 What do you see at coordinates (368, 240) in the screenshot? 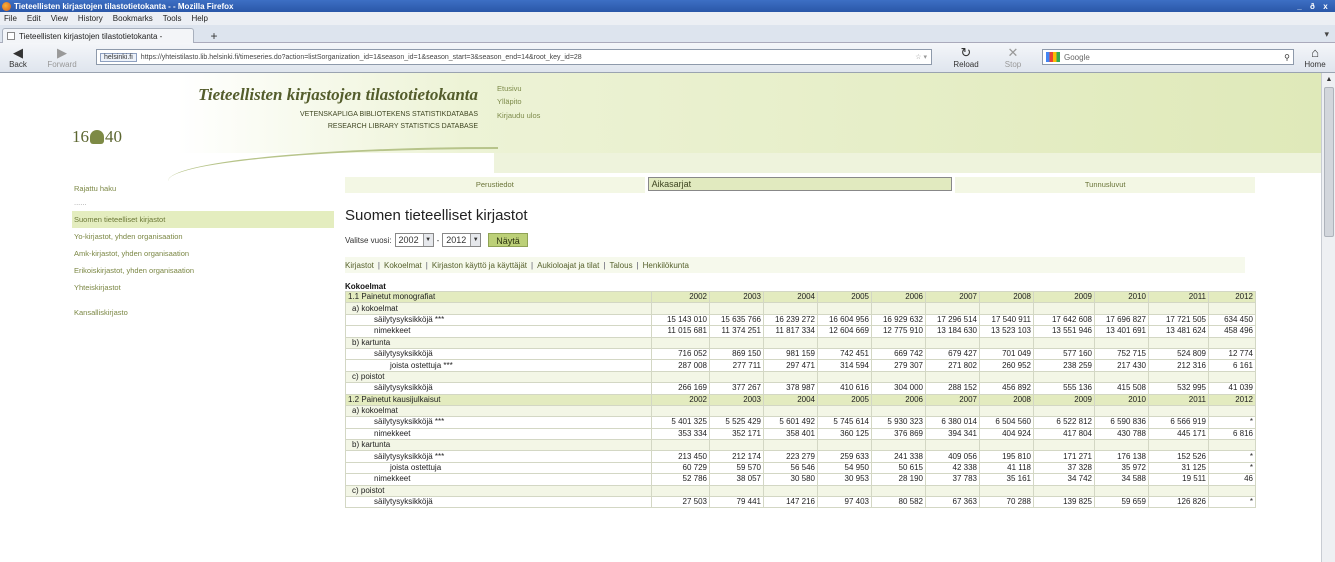
I see `year-prompt-label: Valitse vuosi:` at bounding box center [368, 240].